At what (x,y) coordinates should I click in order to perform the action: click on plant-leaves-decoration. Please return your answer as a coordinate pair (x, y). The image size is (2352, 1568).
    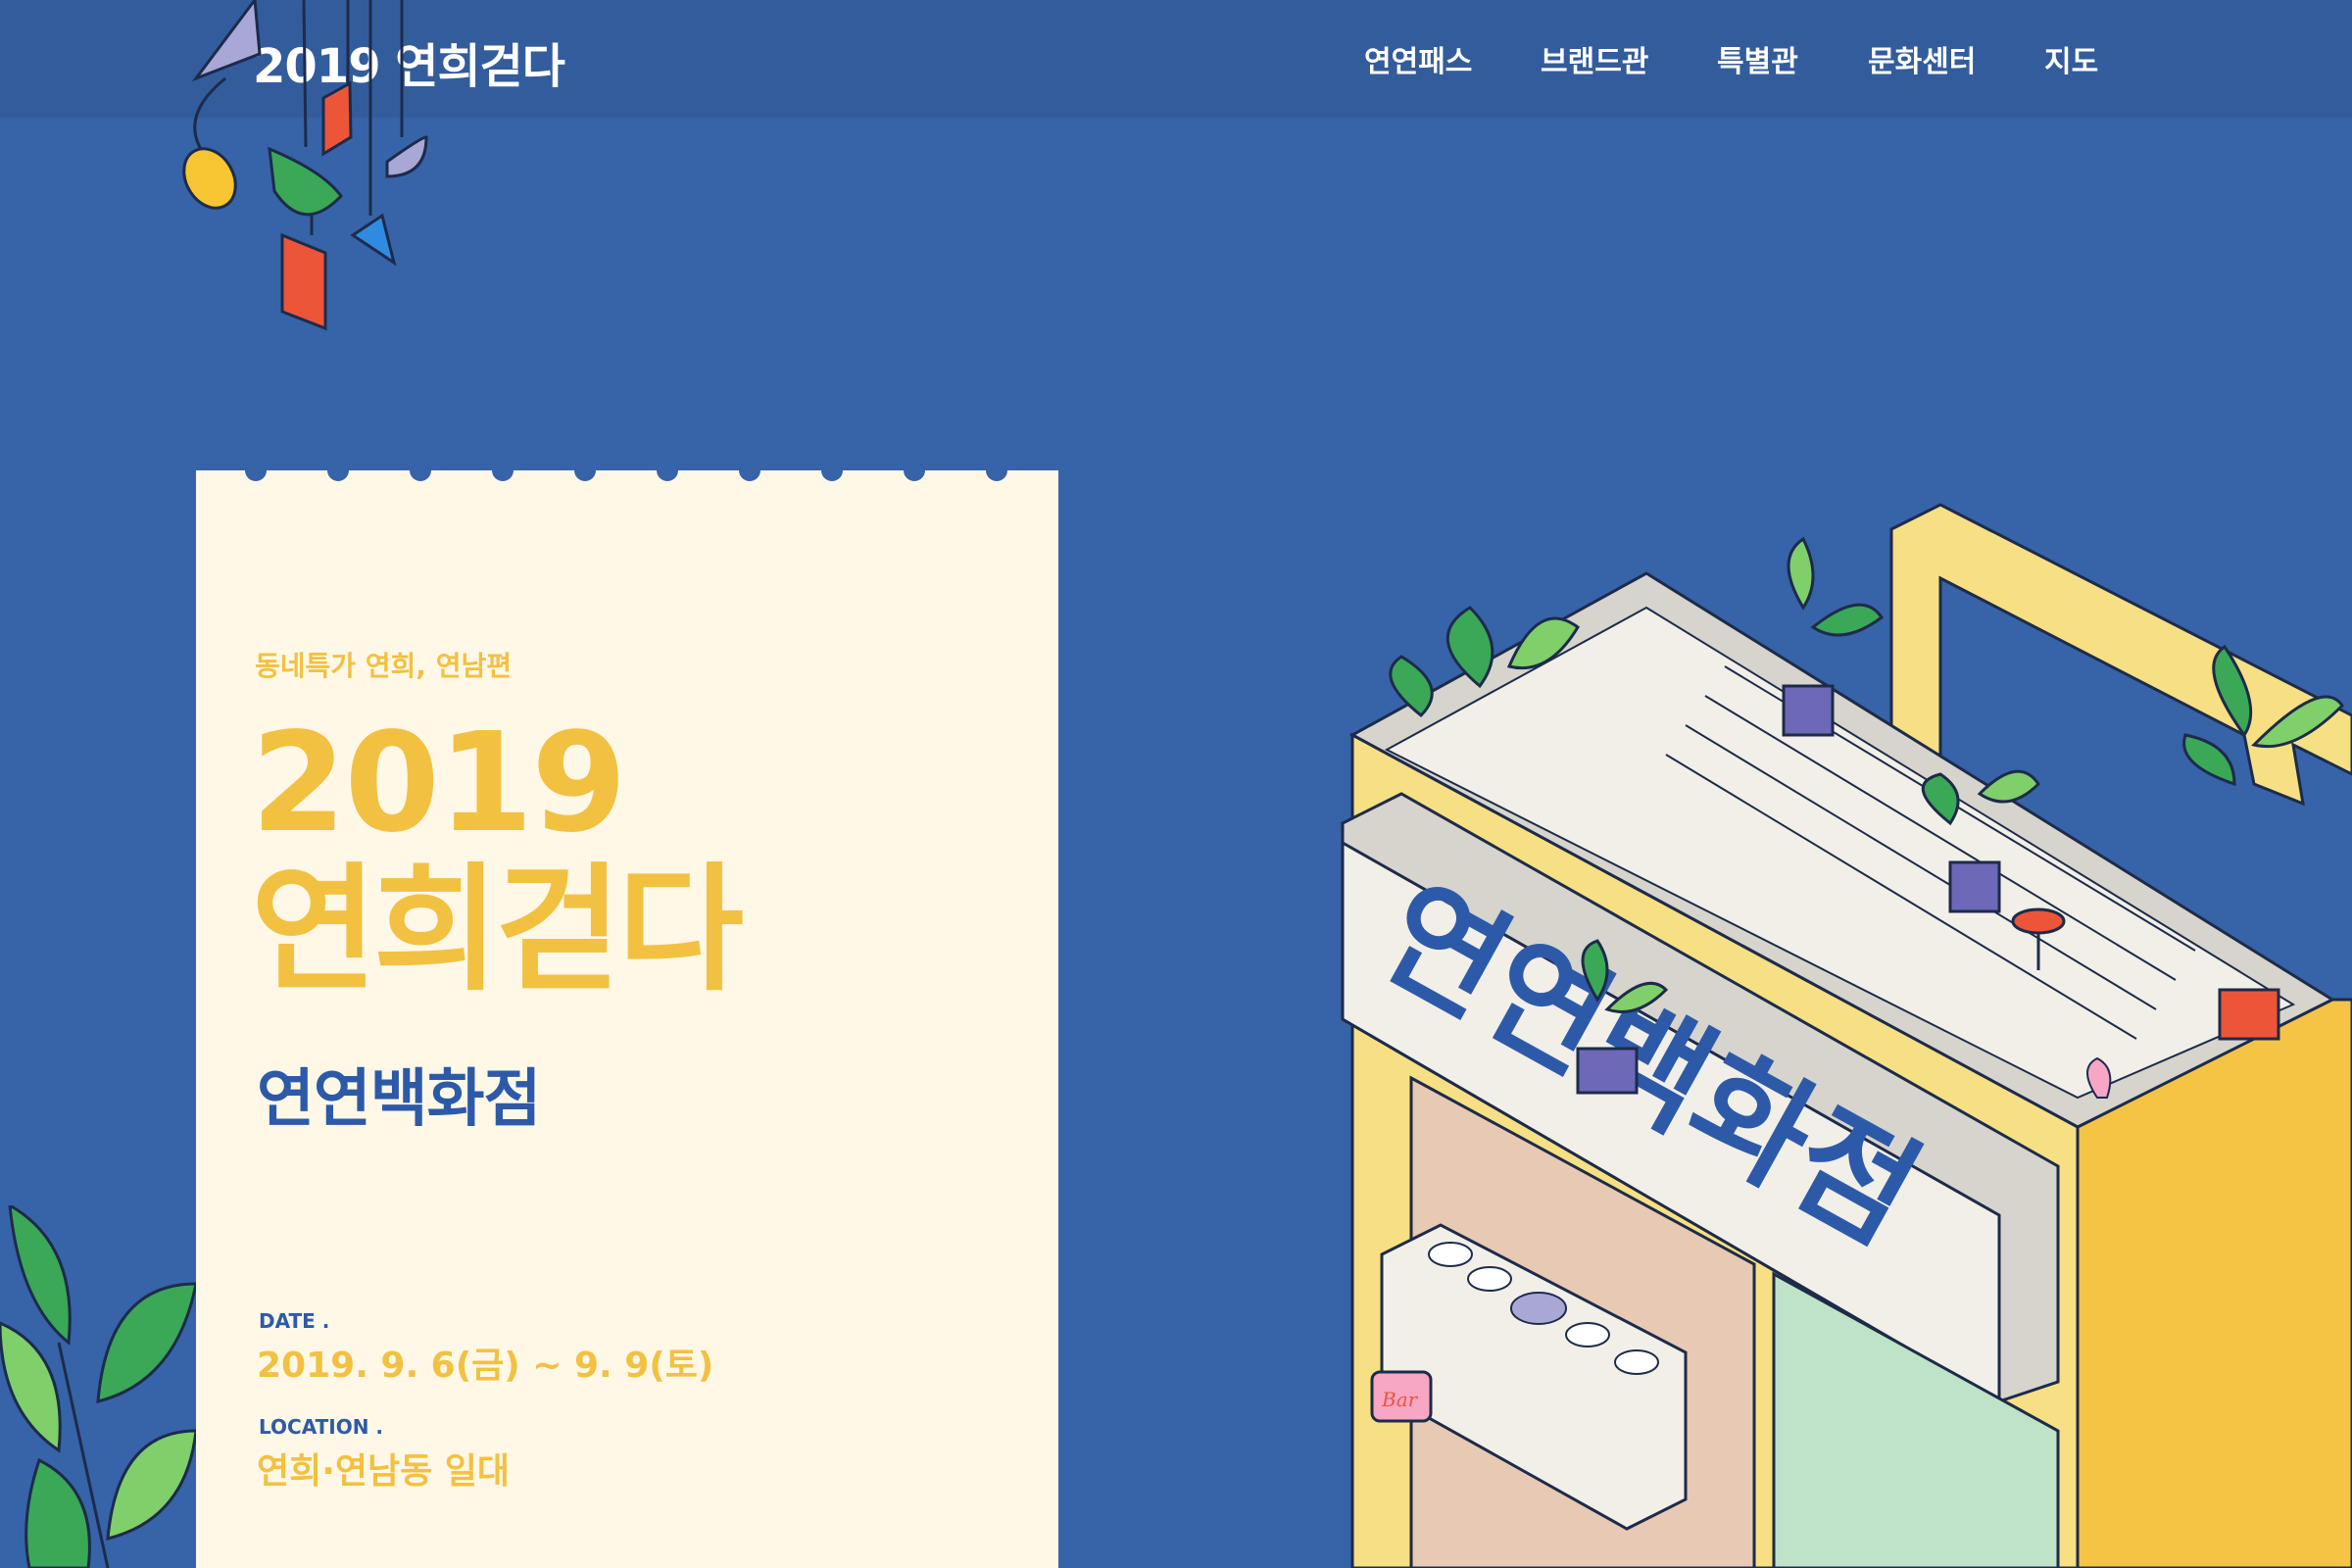
    Looking at the image, I should click on (98, 1386).